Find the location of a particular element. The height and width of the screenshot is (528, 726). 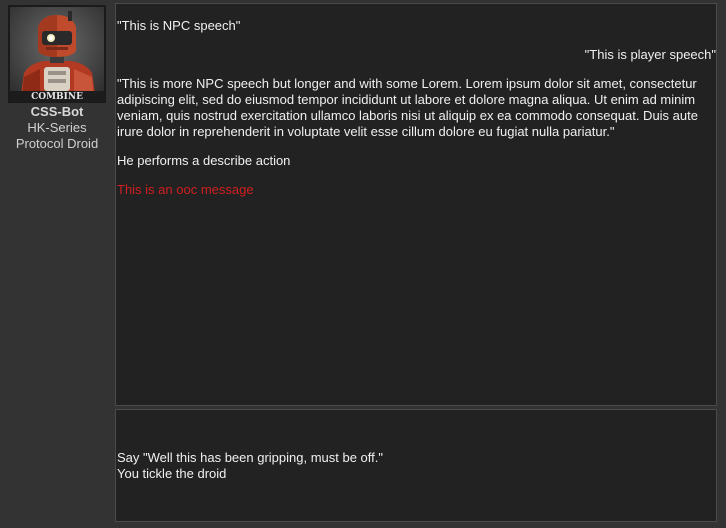

character-name: CSS-Bot is located at coordinates (57, 111).